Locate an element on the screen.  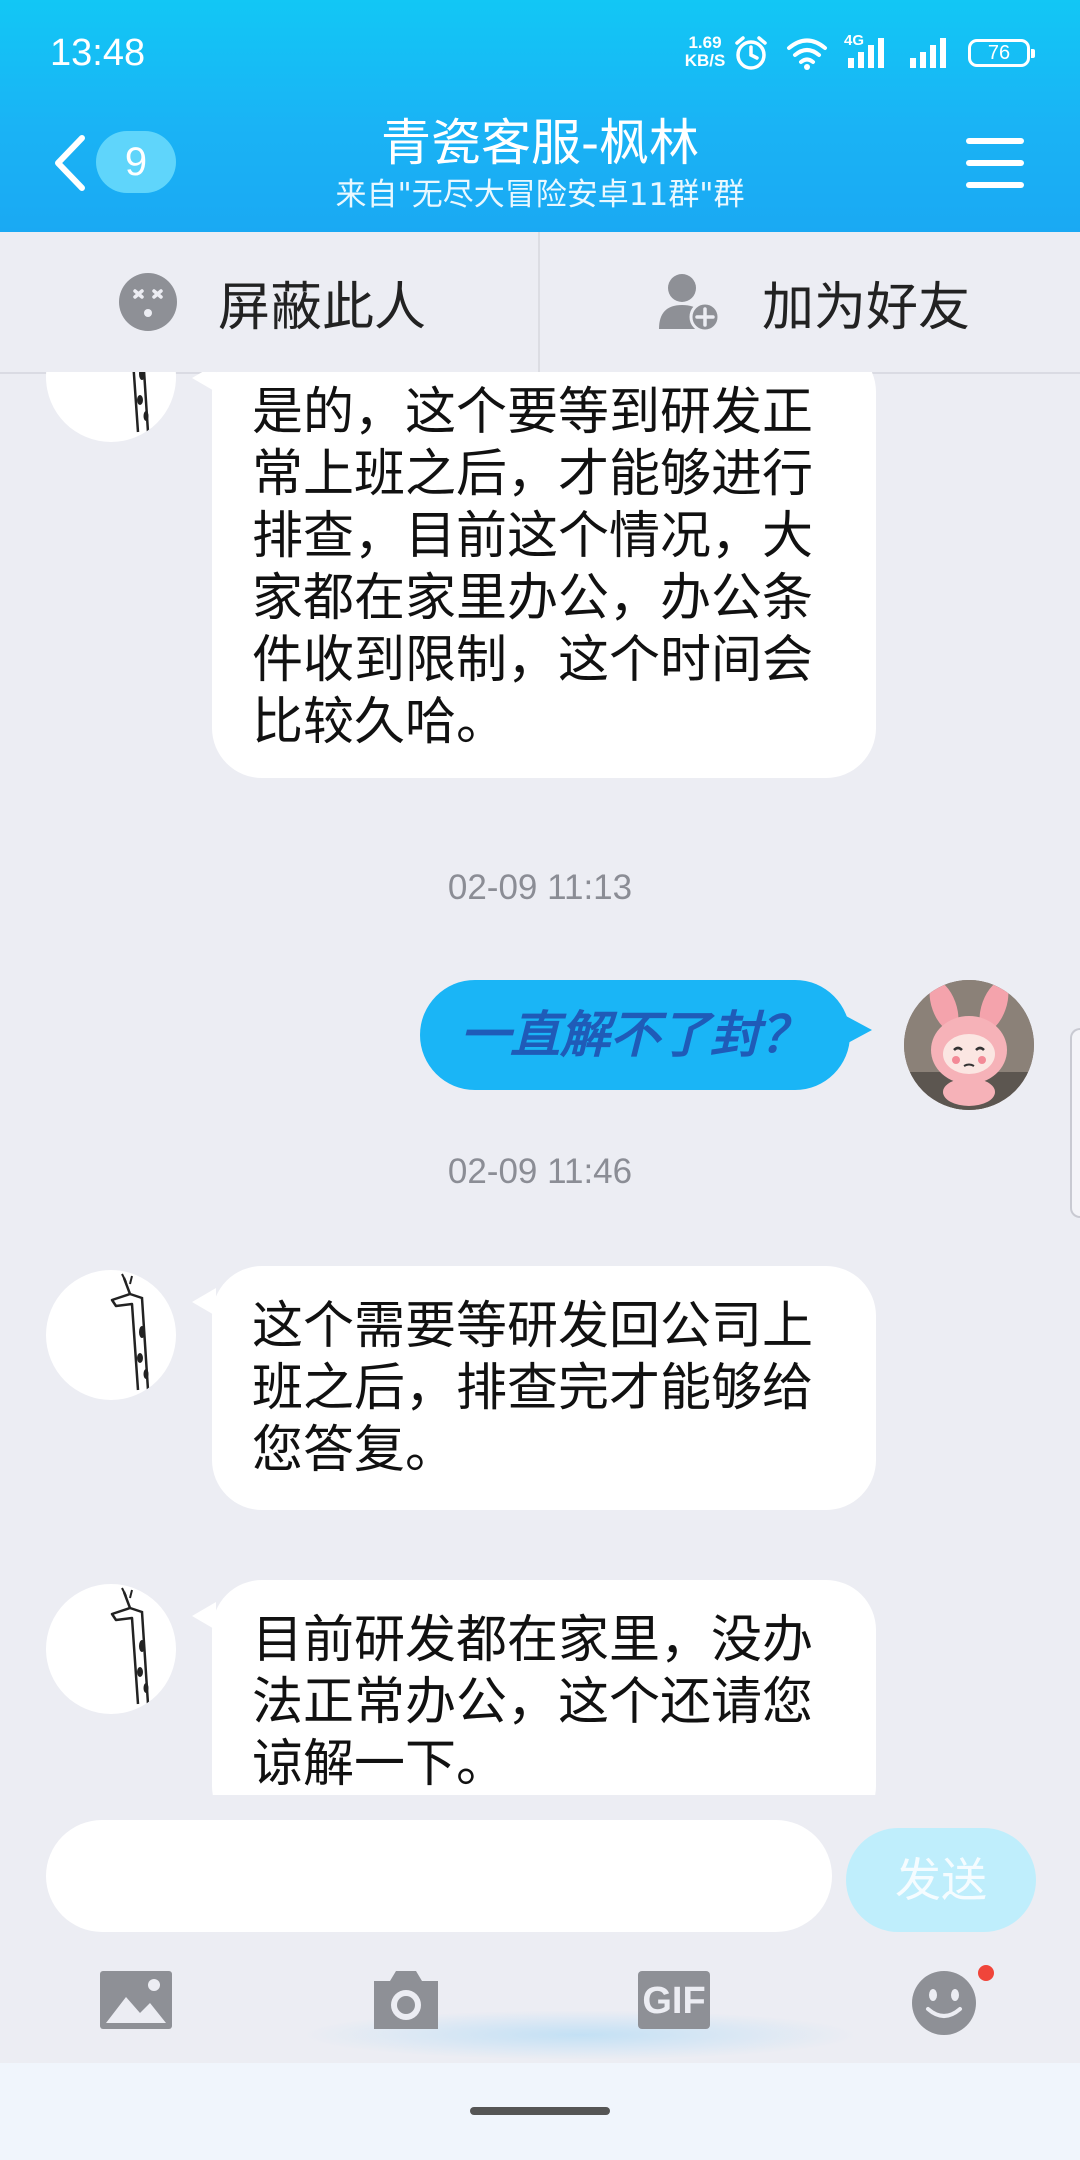
message-input is located at coordinates (439, 1876).